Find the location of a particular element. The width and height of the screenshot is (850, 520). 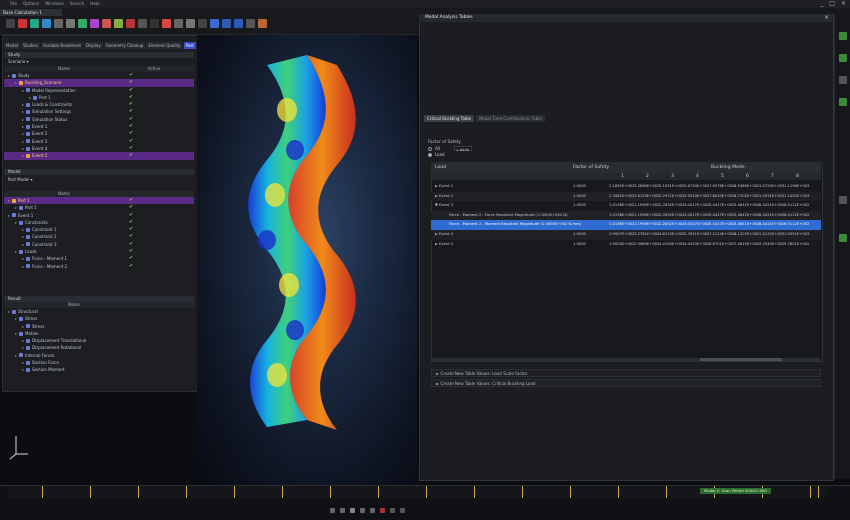

tree-row: ▸ Stress is located at coordinates (99, 326).